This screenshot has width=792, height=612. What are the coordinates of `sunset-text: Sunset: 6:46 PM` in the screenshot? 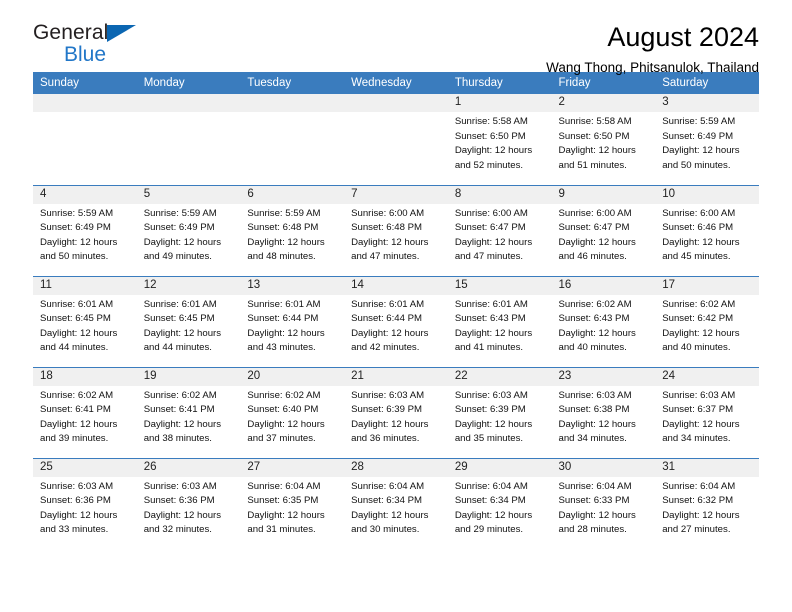 It's located at (698, 228).